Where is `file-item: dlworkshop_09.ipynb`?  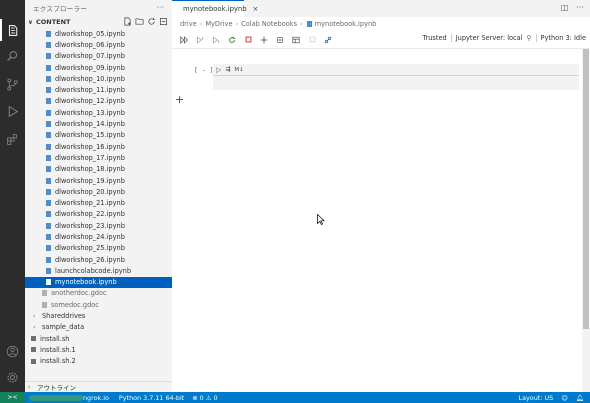
file-item: dlworkshop_09.ipynb is located at coordinates (98, 67).